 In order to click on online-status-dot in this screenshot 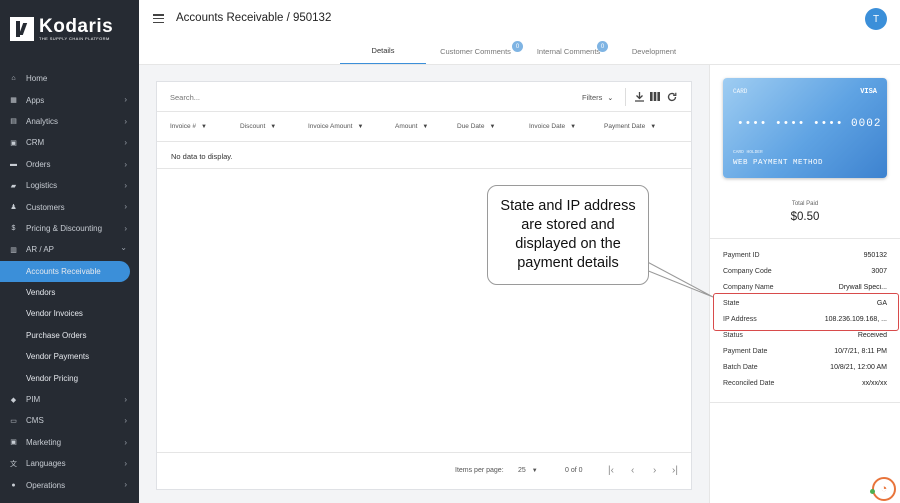, I will do `click(872, 491)`.